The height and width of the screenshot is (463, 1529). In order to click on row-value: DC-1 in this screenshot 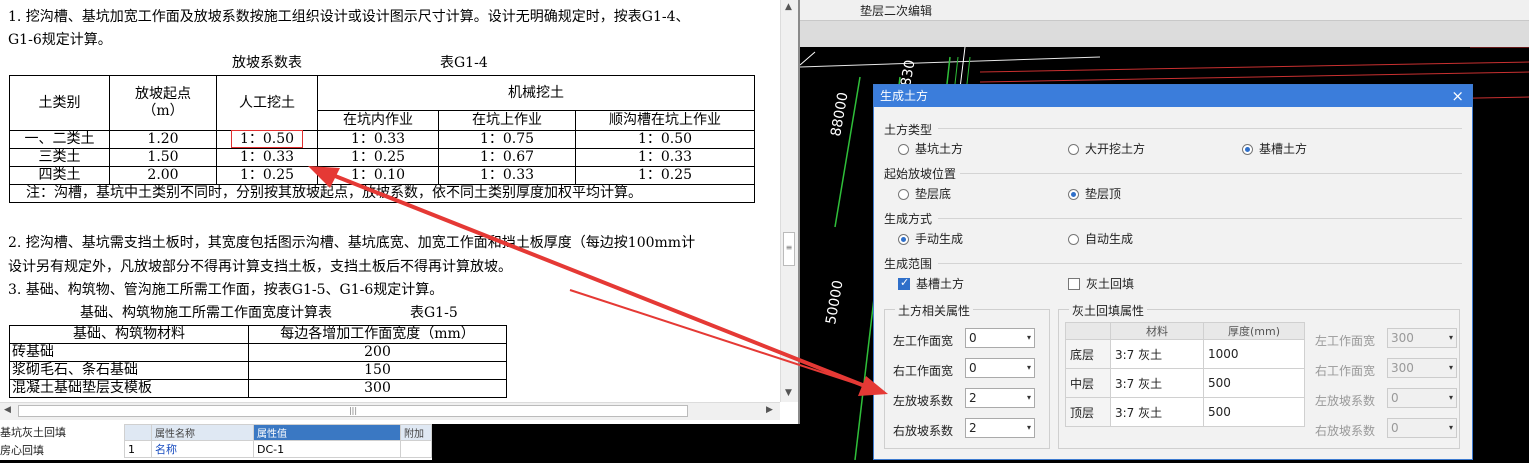, I will do `click(327, 449)`.